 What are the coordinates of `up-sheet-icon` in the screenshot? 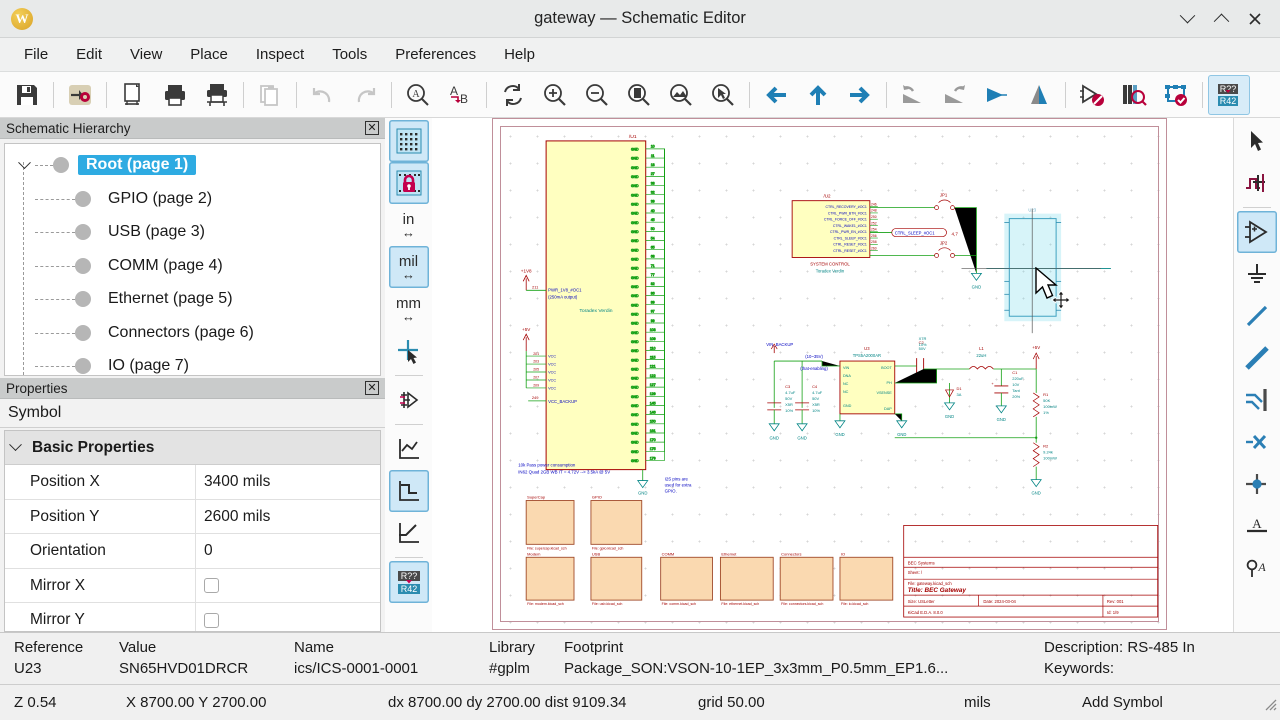 It's located at (818, 95).